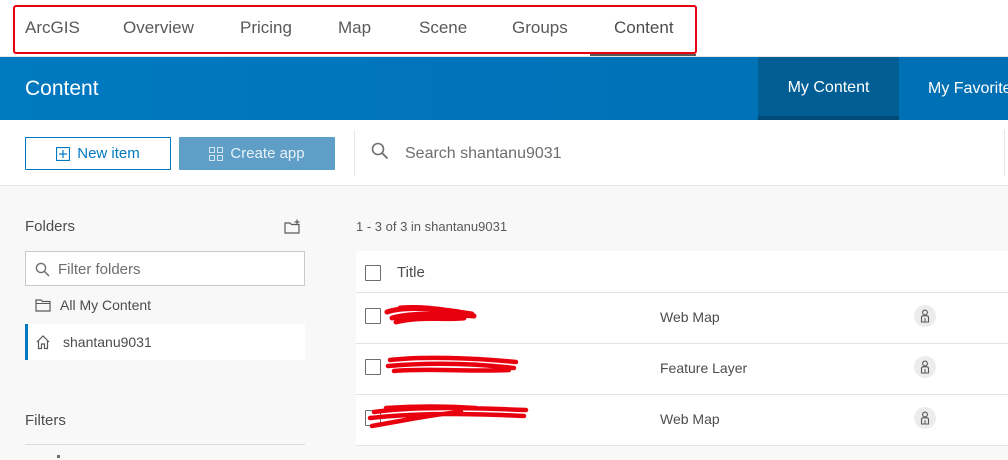 Image resolution: width=1008 pixels, height=460 pixels. Describe the element at coordinates (216, 153) in the screenshot. I see `grid-icon` at that location.